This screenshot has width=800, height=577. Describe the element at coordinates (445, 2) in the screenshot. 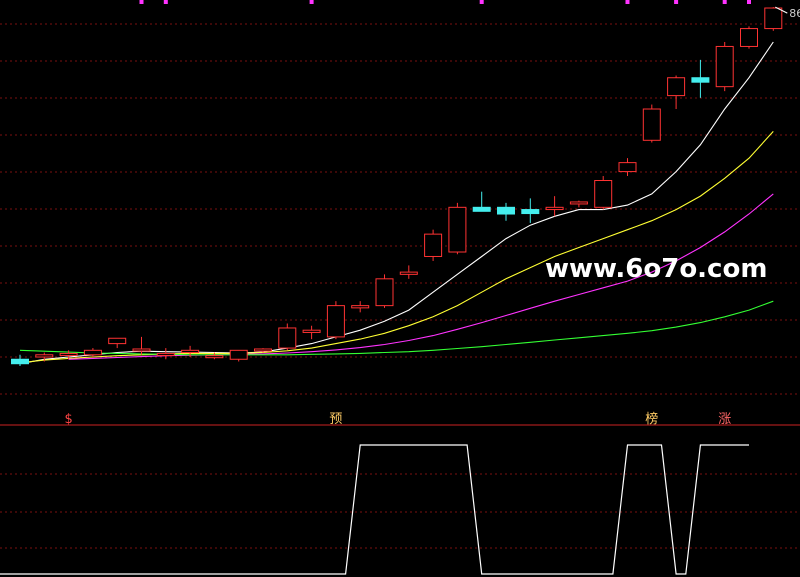

I see `top-signal-dots` at that location.